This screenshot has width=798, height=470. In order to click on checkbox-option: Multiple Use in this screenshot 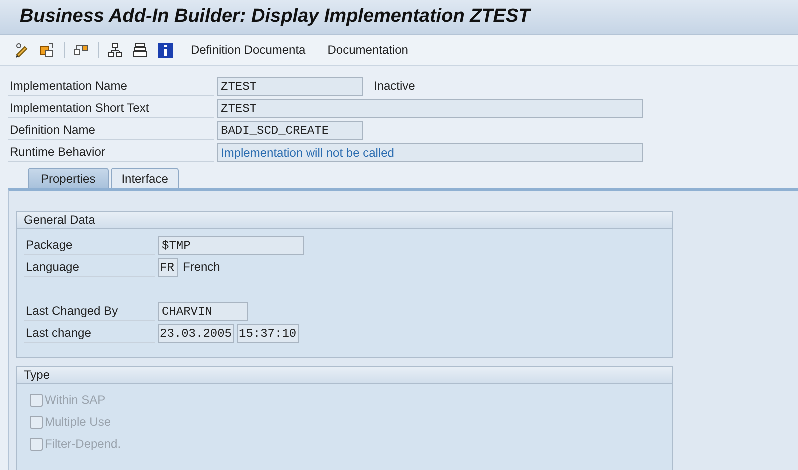, I will do `click(68, 422)`.